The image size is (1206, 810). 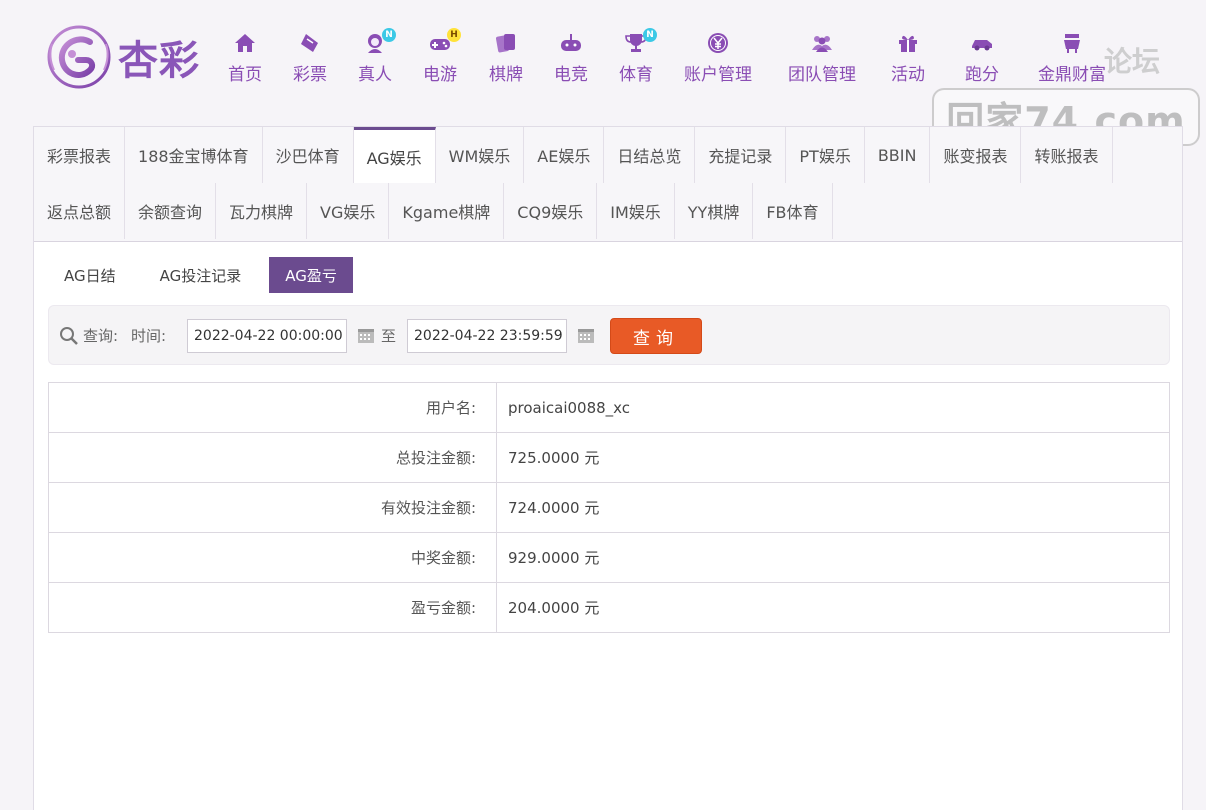 I want to click on tab-bbin: BBIN, so click(x=897, y=155).